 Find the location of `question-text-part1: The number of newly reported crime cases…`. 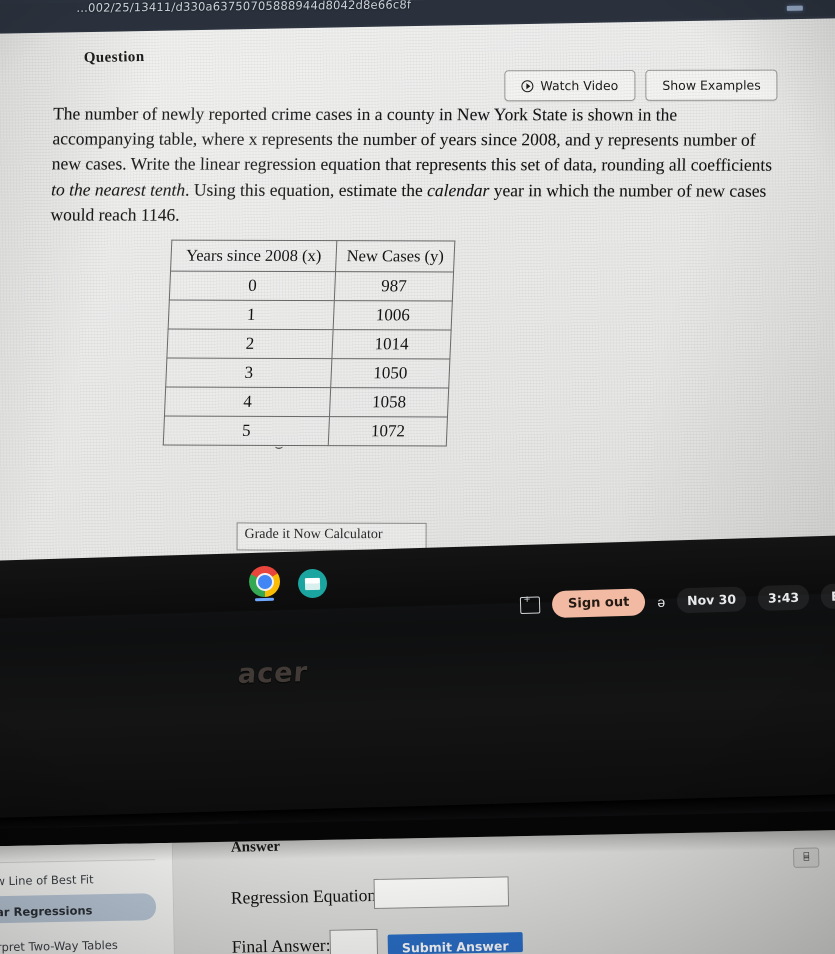

question-text-part1: The number of newly reported crime cases… is located at coordinates (412, 139).